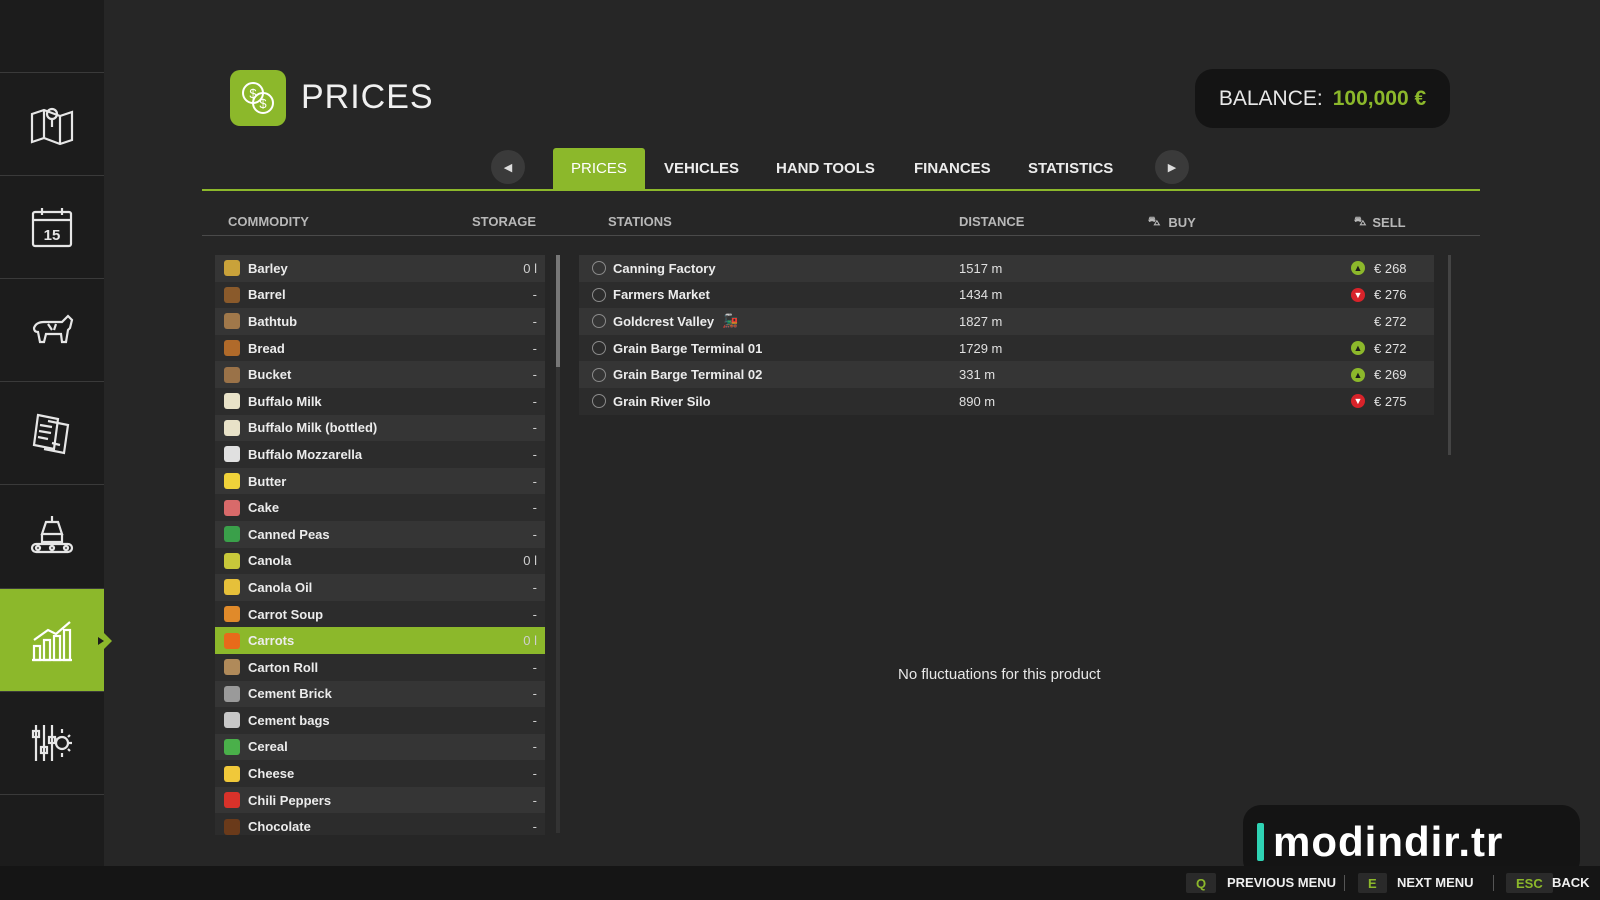 This screenshot has width=1600, height=900. Describe the element at coordinates (1388, 841) in the screenshot. I see `watermark-text: modindir.tr` at that location.